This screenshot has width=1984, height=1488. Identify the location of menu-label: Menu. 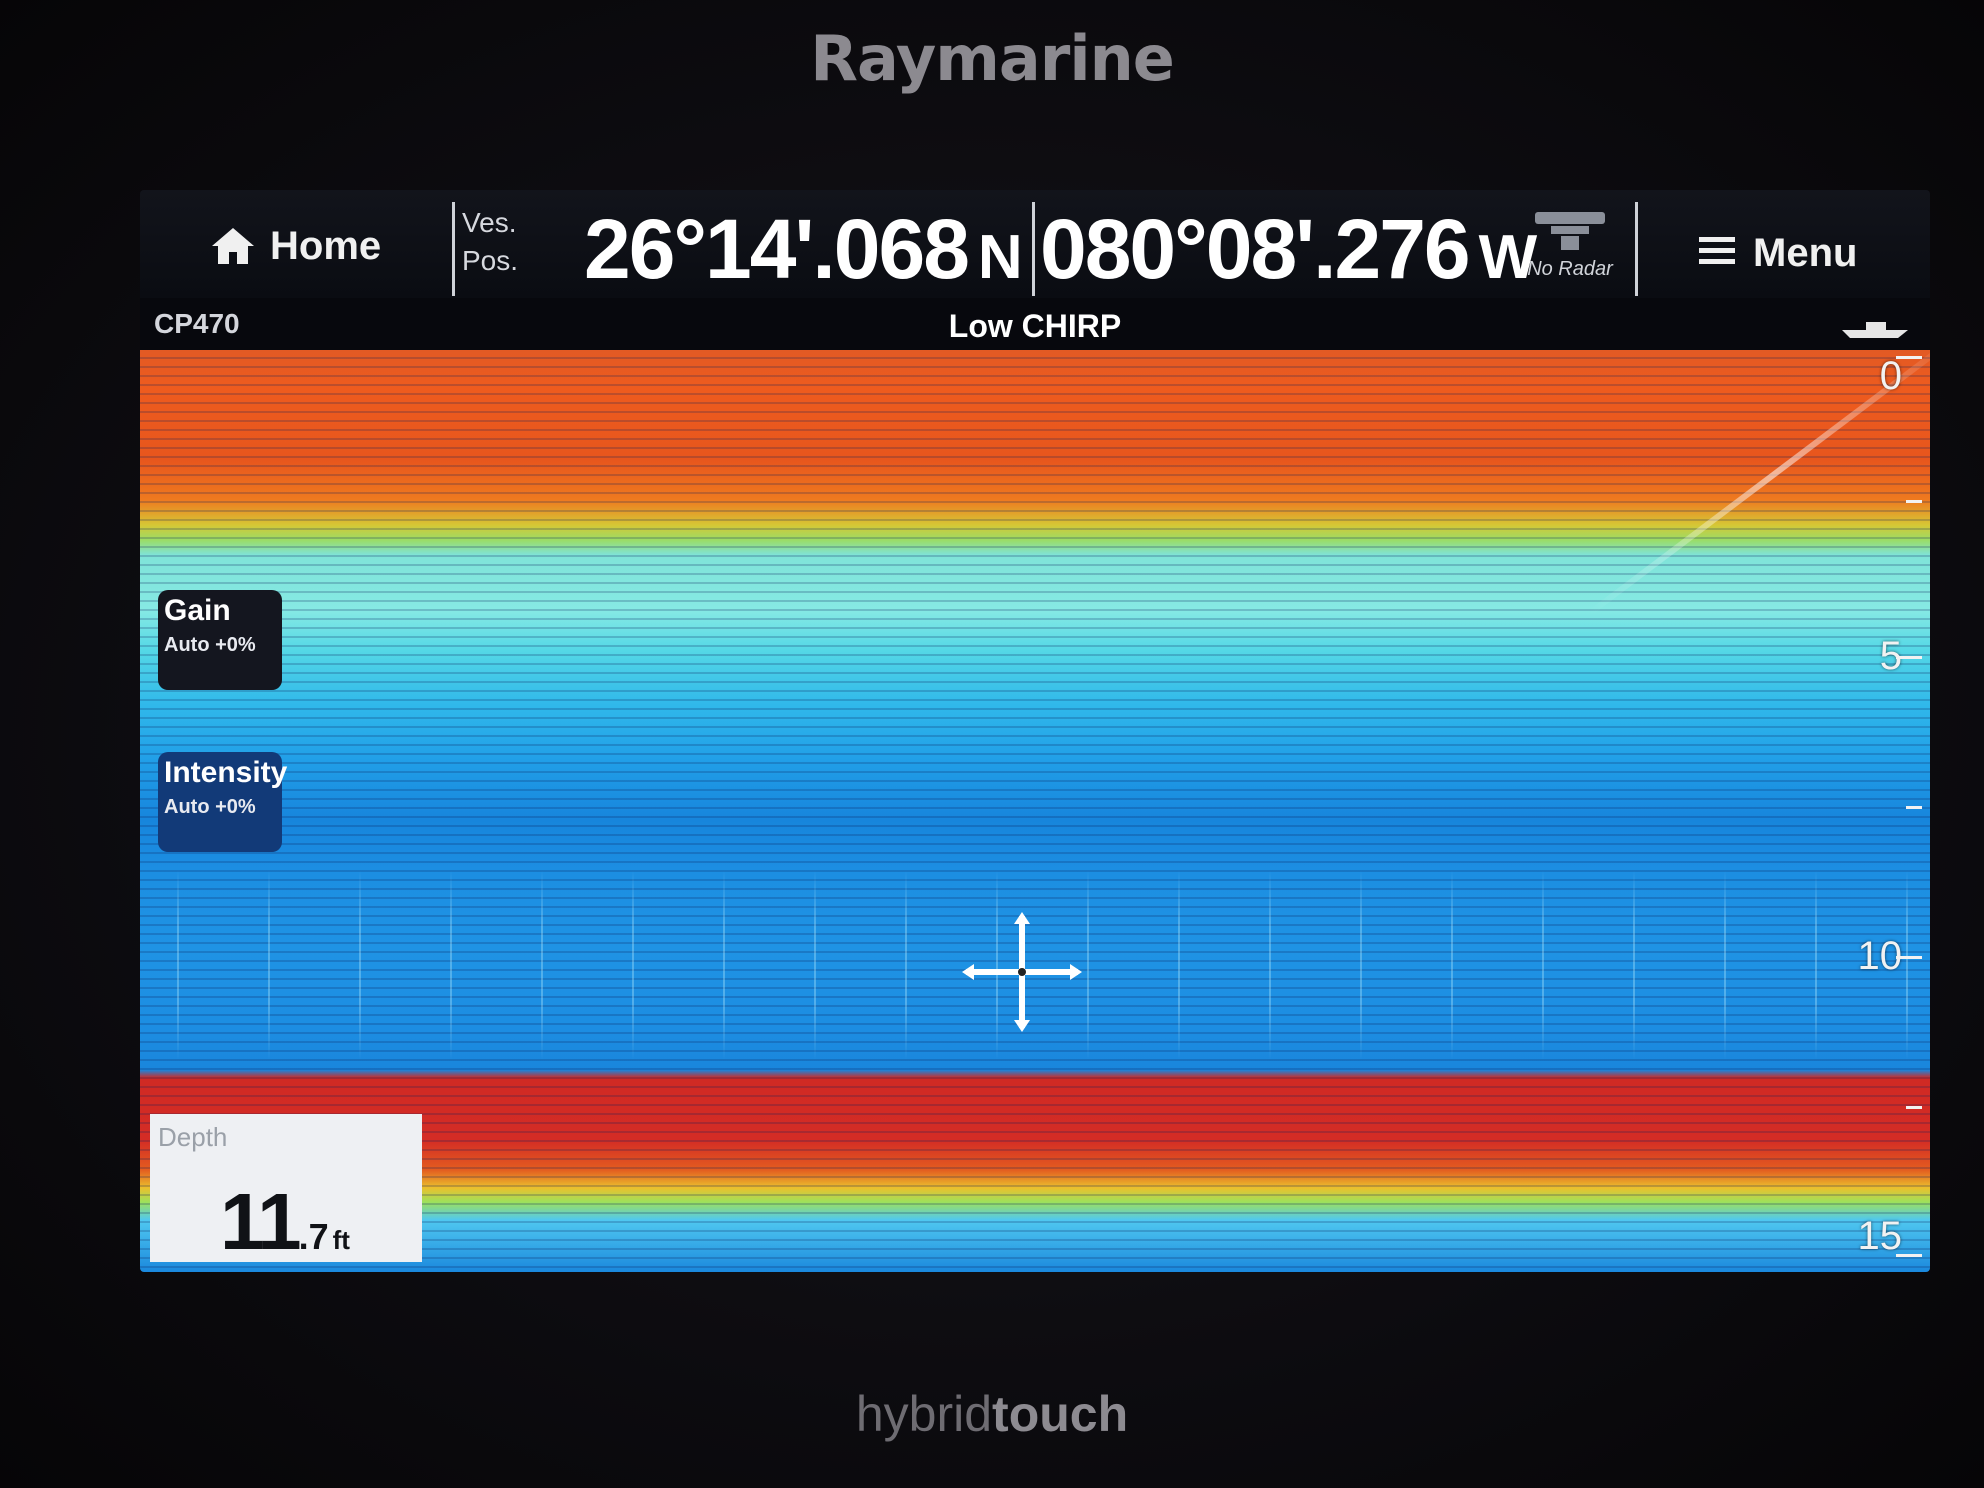
(1805, 252).